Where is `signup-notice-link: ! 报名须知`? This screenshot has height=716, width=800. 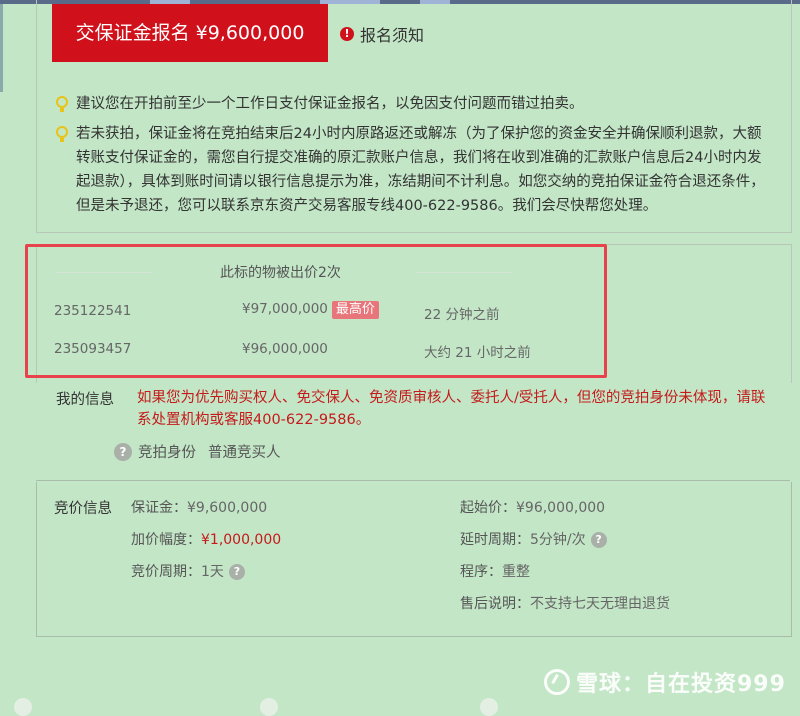
signup-notice-link: ! 报名须知 is located at coordinates (382, 34).